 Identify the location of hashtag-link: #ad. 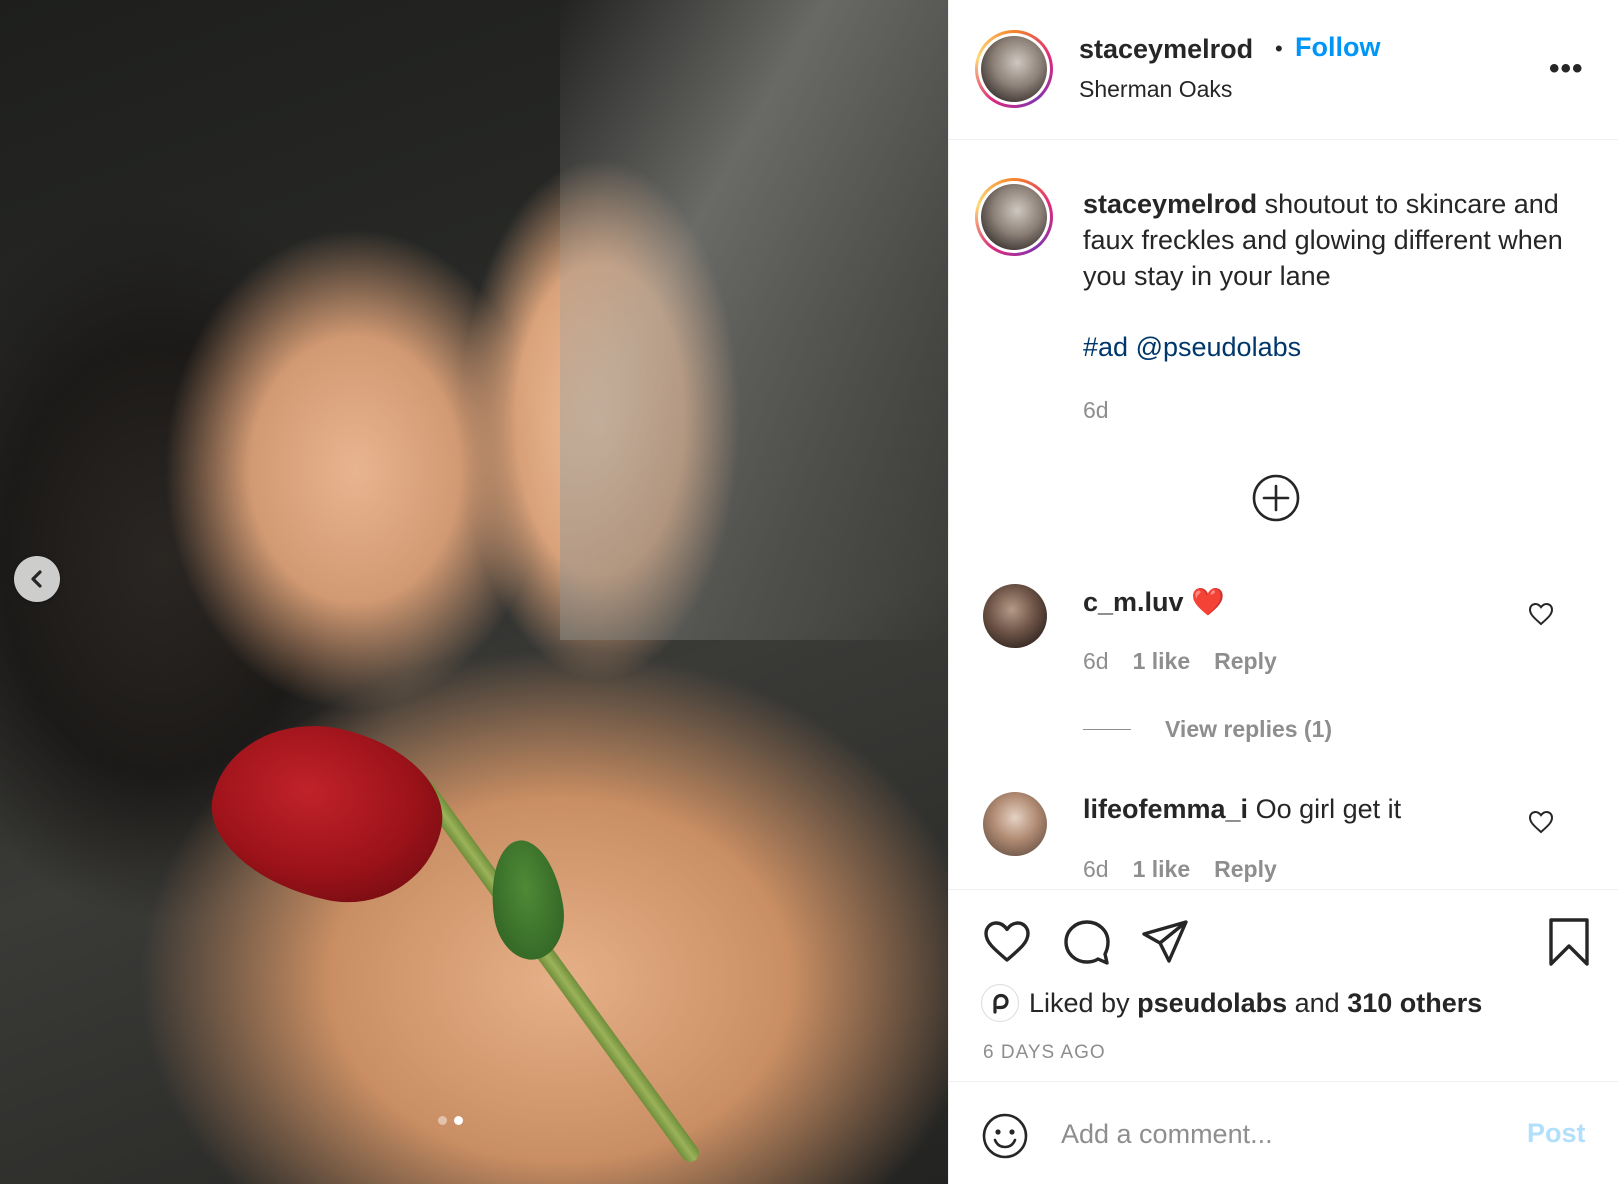
(1105, 347).